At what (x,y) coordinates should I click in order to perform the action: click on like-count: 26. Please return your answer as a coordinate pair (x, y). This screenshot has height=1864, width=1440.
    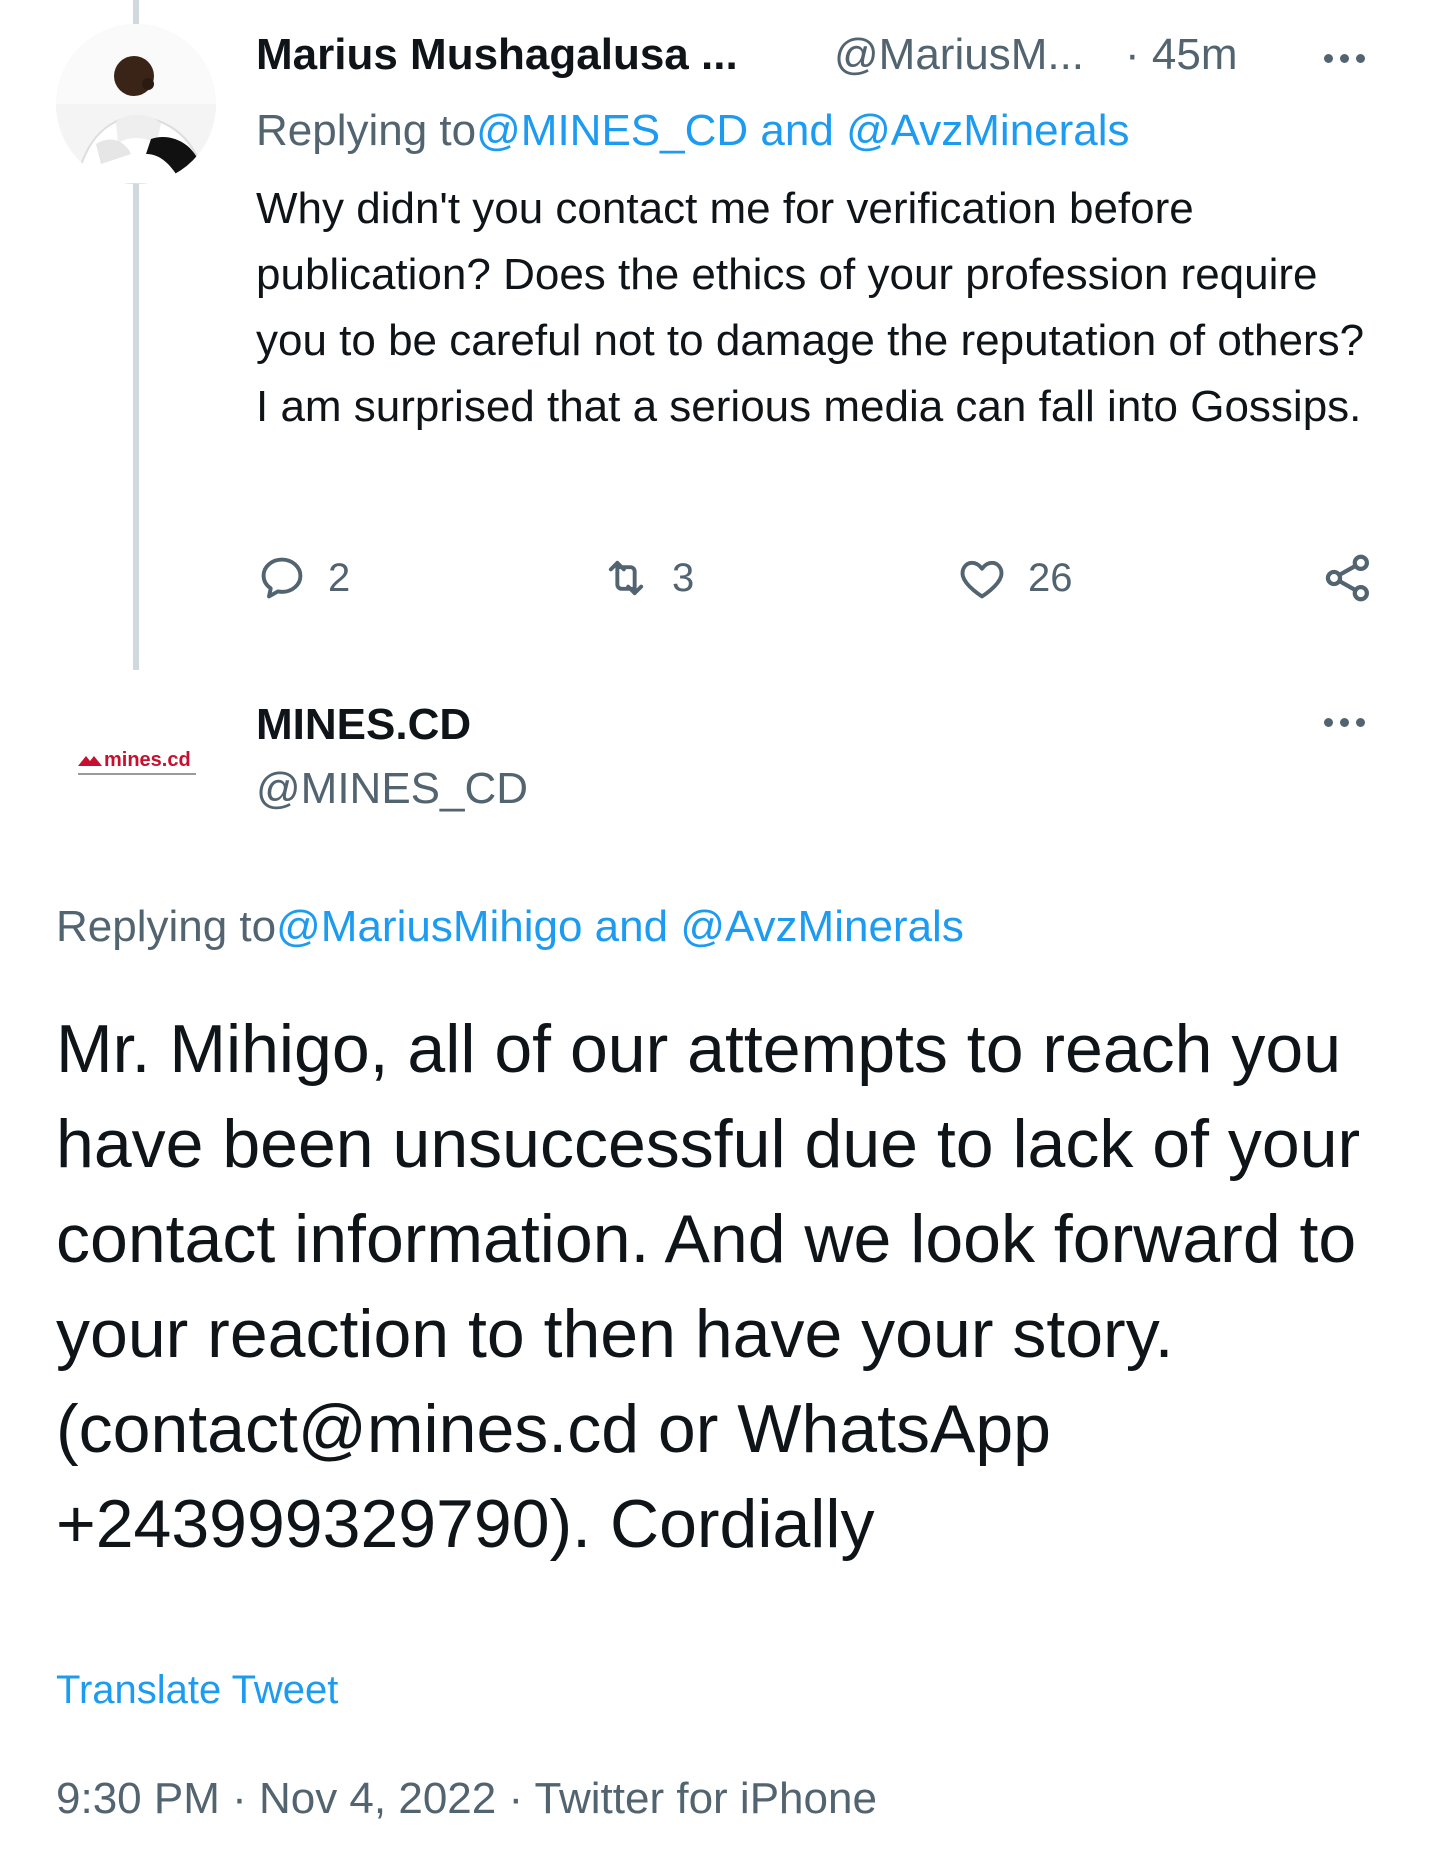
    Looking at the image, I should click on (1050, 577).